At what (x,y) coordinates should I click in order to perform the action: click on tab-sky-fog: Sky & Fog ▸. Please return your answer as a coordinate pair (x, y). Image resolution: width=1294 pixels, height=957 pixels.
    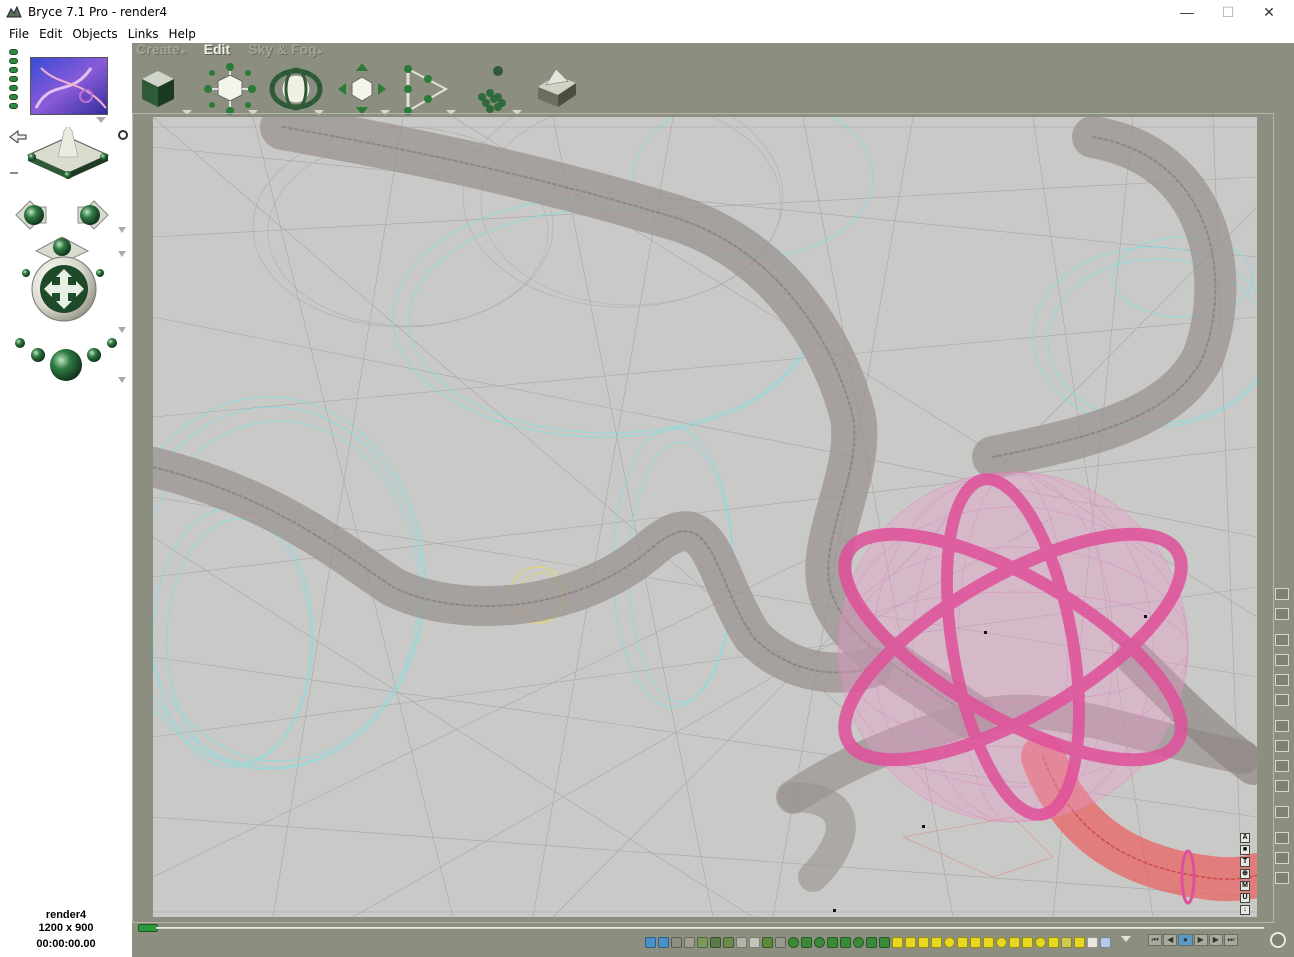
    Looking at the image, I should click on (285, 50).